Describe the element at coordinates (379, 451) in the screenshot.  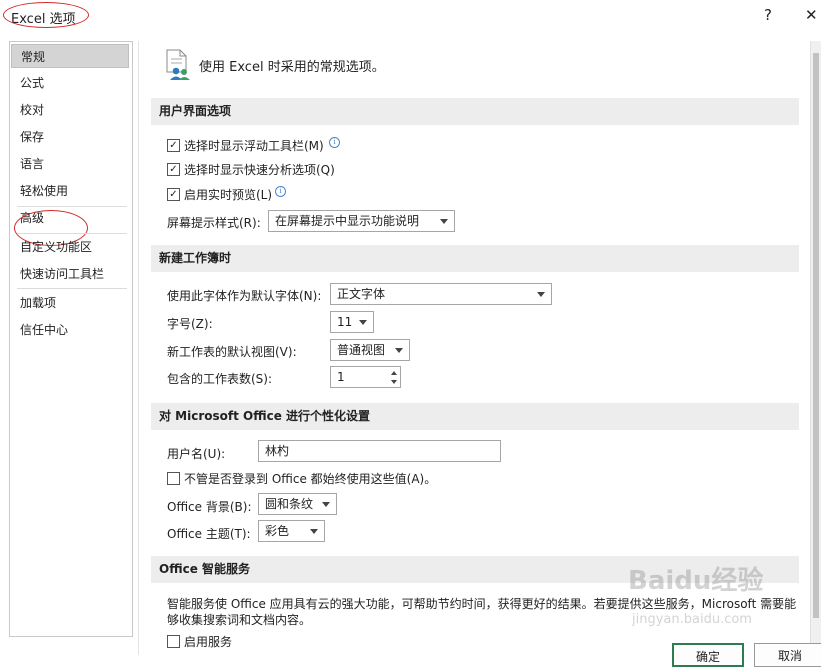
I see `username-input: 林杓` at that location.